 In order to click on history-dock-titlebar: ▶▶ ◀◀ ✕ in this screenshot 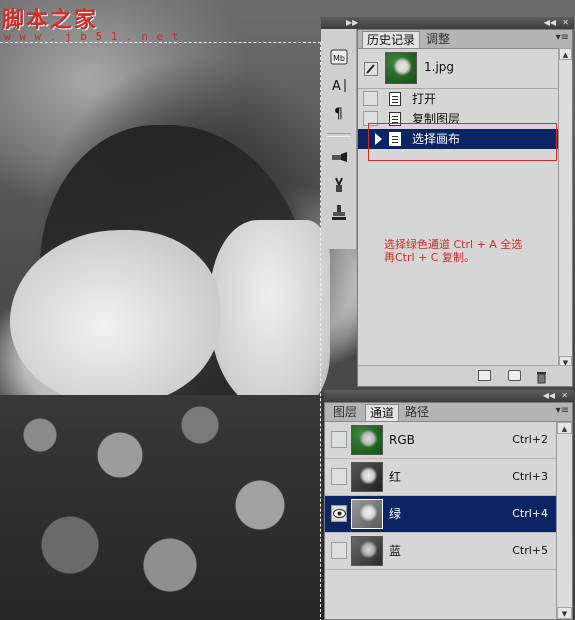, I will do `click(447, 23)`.